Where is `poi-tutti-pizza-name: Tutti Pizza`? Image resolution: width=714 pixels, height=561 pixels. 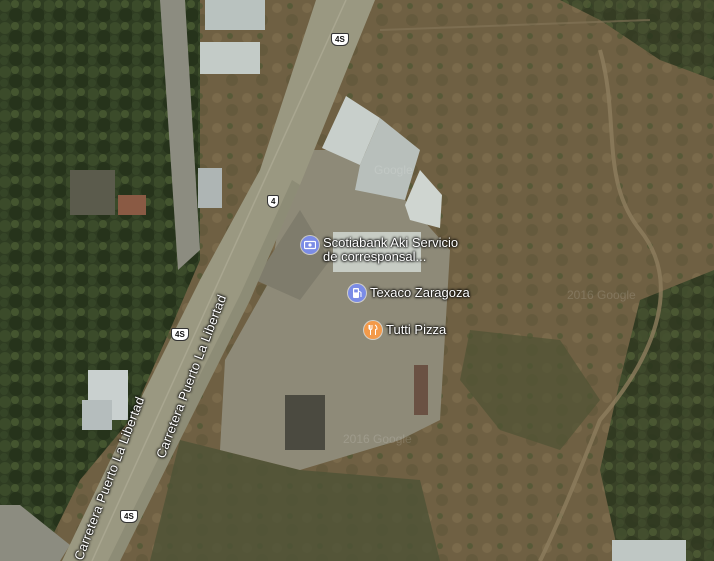
poi-tutti-pizza-name: Tutti Pizza is located at coordinates (416, 329).